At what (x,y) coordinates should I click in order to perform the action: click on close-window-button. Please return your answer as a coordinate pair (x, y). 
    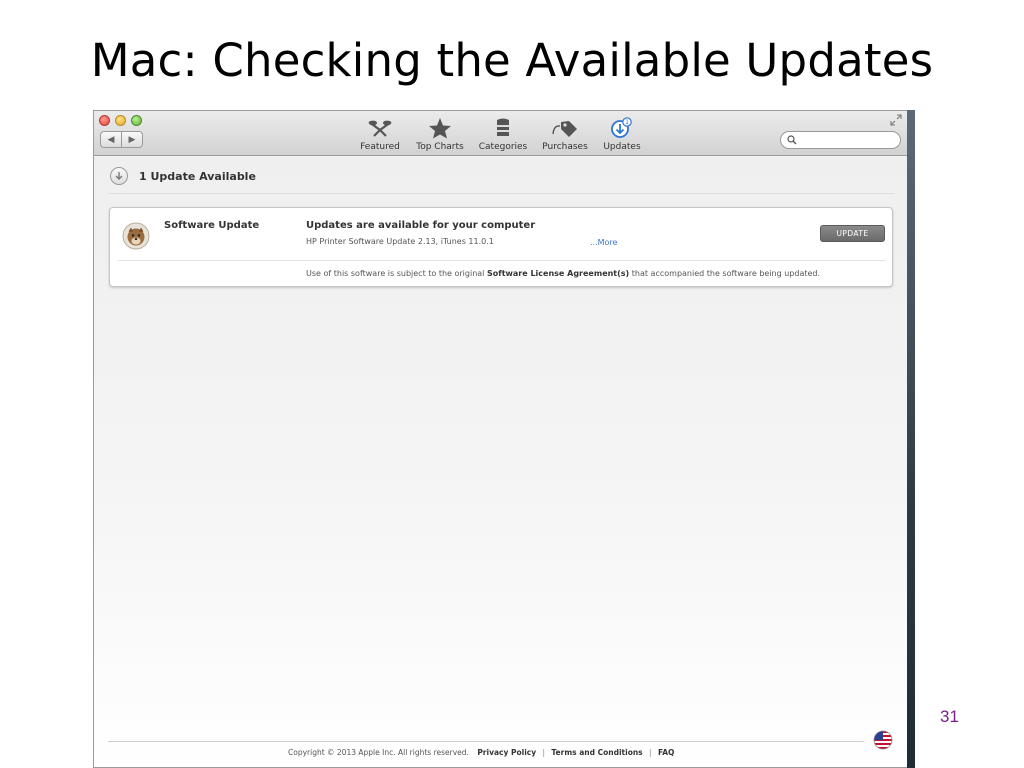
    Looking at the image, I should click on (104, 120).